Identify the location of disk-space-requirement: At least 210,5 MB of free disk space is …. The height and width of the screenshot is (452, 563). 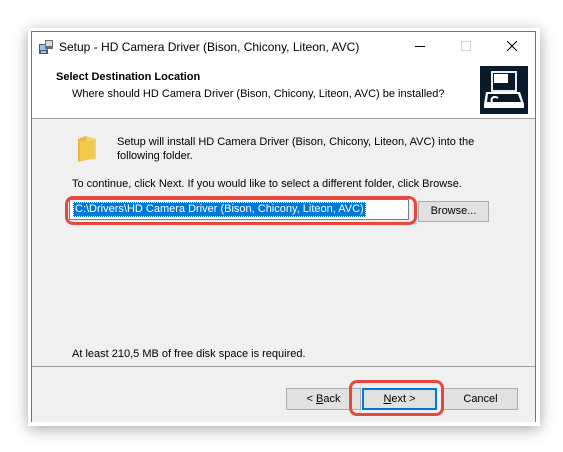
(189, 354).